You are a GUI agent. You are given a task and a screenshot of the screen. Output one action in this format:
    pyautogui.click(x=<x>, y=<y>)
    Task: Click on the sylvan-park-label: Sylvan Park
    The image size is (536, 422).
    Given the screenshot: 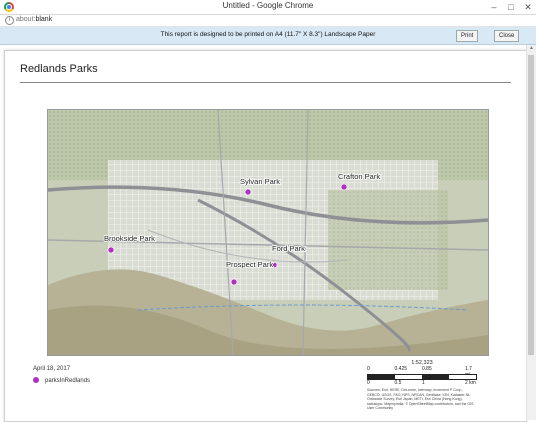 What is the action you would take?
    pyautogui.click(x=260, y=181)
    